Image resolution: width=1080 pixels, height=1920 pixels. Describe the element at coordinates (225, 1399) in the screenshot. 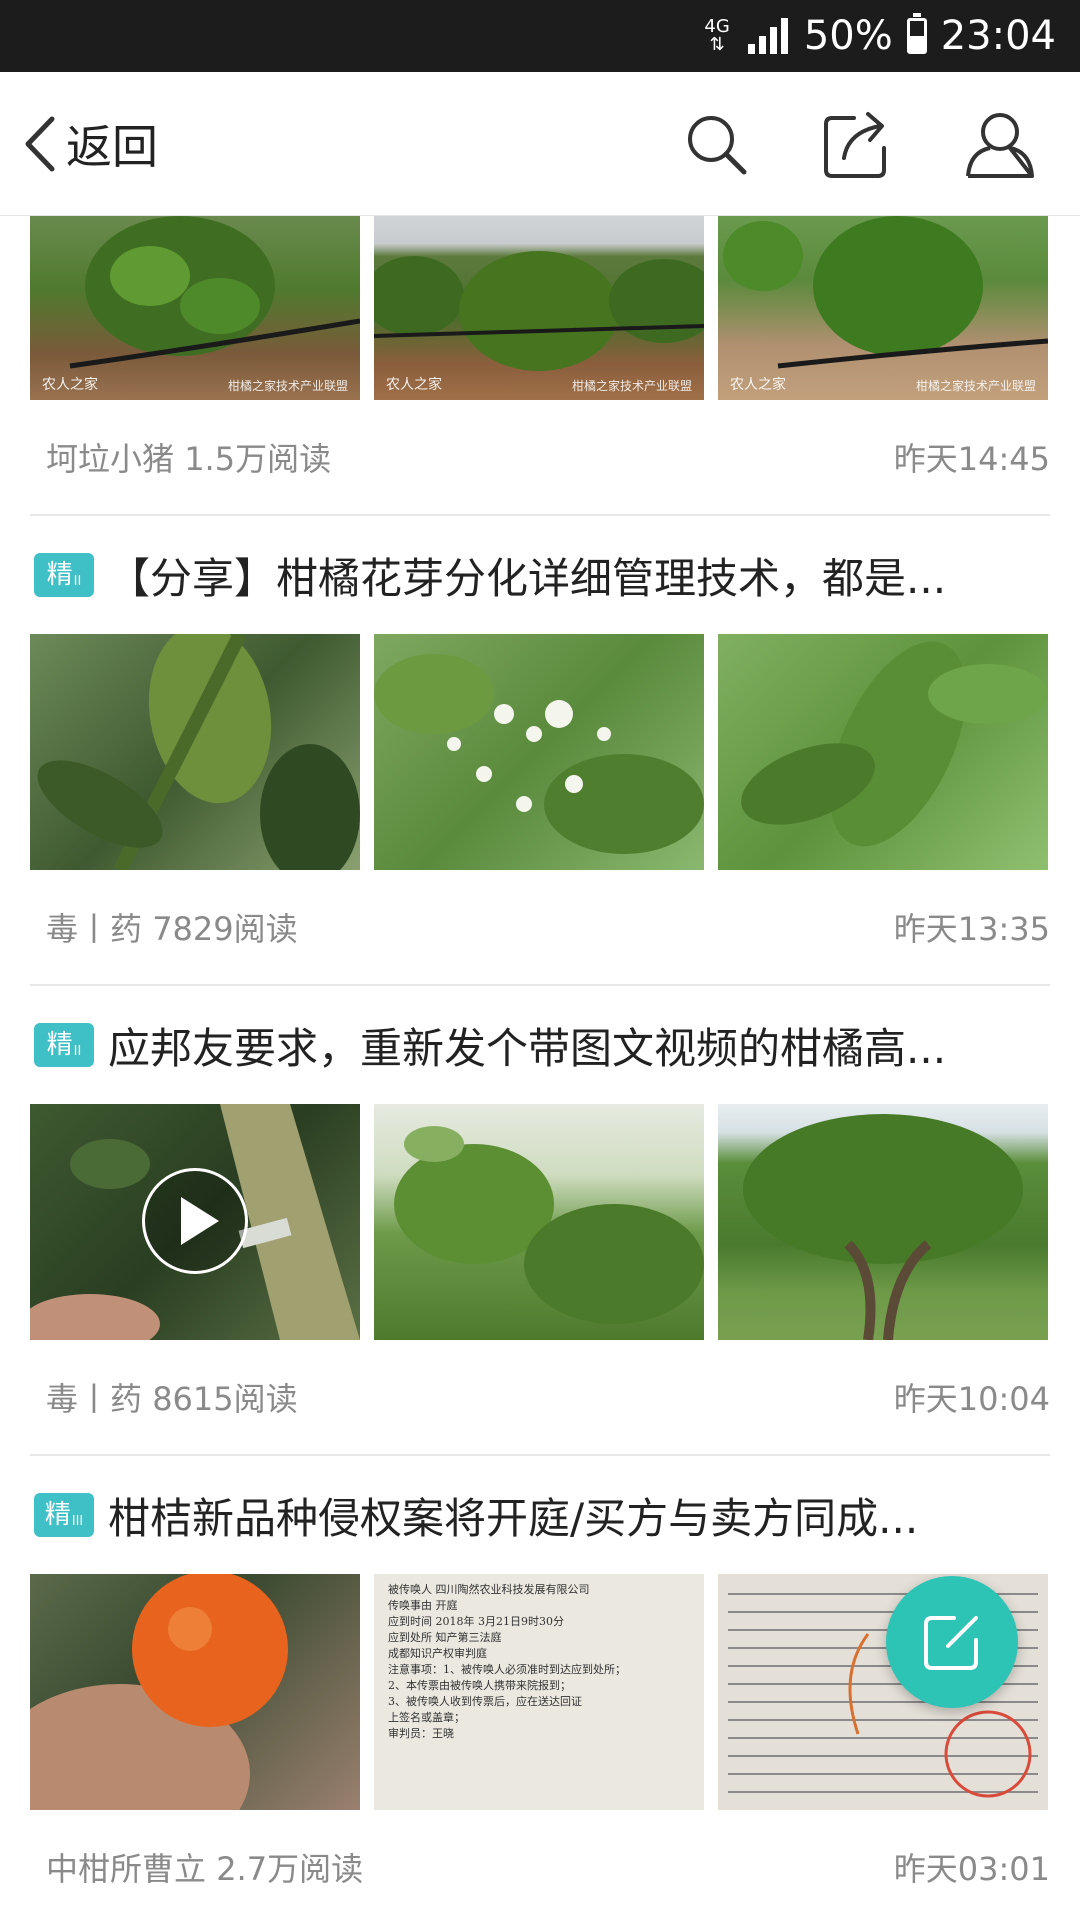

I see `read-count: 8615阅读` at that location.